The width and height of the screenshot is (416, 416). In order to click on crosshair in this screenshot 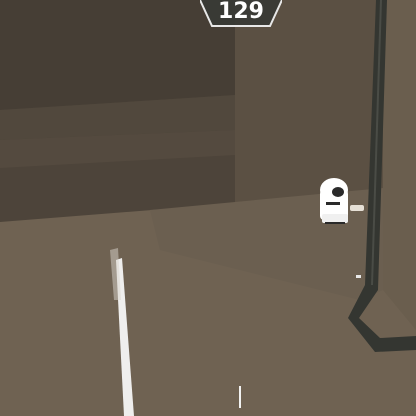, I will do `click(240, 397)`.